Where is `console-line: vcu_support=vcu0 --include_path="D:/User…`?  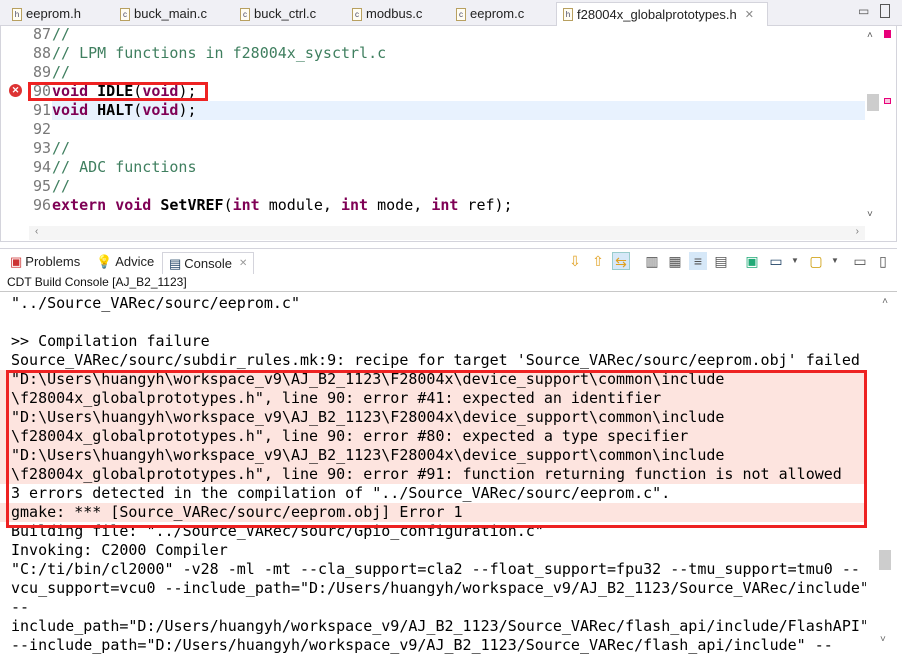
console-line: vcu_support=vcu0 --include_path="D:/User… is located at coordinates (438, 588).